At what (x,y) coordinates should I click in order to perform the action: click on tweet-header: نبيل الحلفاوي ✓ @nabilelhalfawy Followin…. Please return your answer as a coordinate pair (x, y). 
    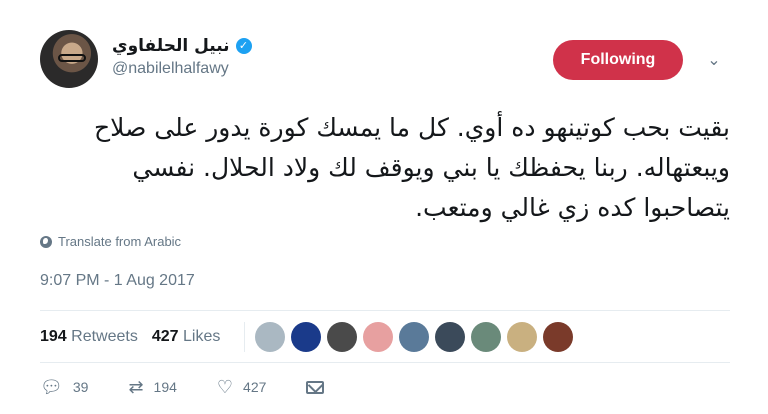
    Looking at the image, I should click on (385, 60).